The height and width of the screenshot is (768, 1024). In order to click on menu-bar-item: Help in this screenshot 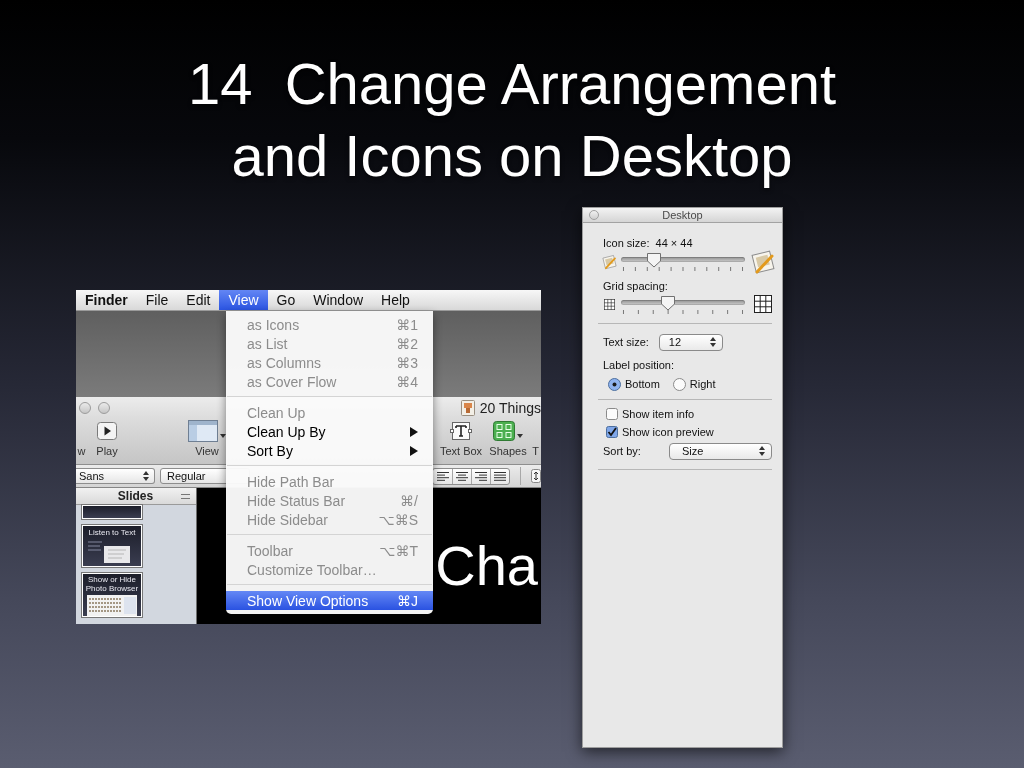, I will do `click(395, 300)`.